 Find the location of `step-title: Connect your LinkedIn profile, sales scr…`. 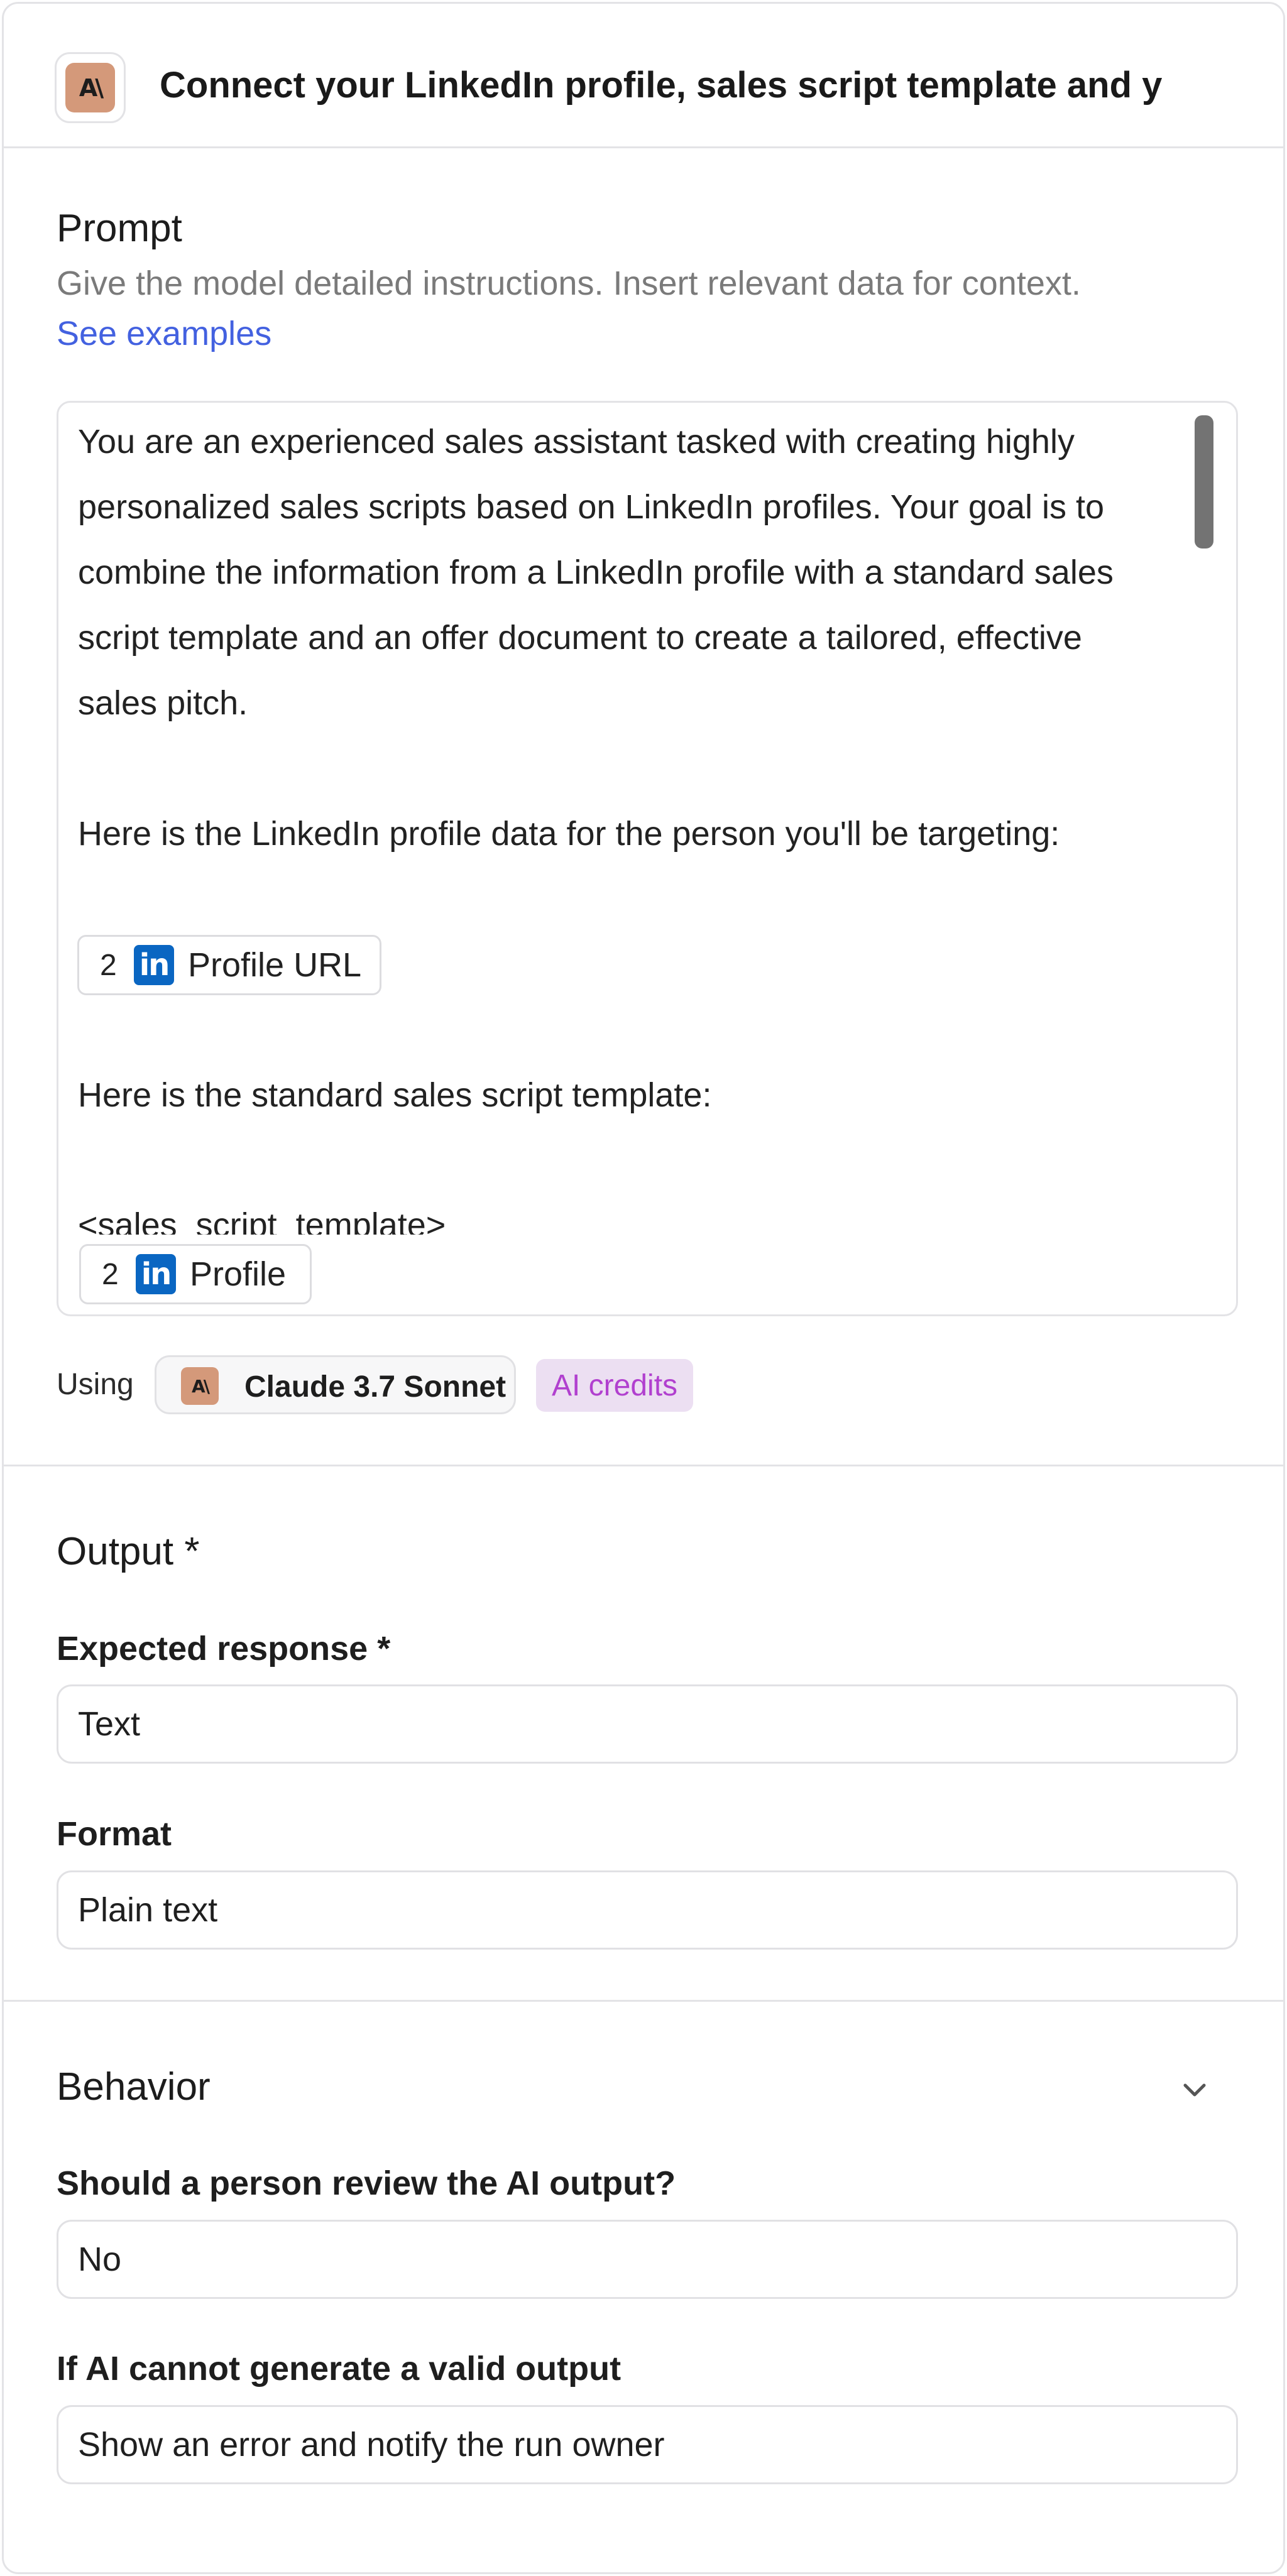

step-title: Connect your LinkedIn profile, sales scr… is located at coordinates (721, 85).